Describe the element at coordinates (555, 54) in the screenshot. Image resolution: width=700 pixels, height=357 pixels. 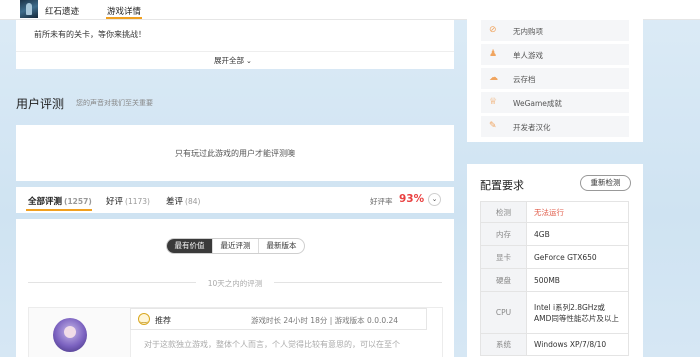
I see `feature-item: ♟ 单人游戏` at that location.